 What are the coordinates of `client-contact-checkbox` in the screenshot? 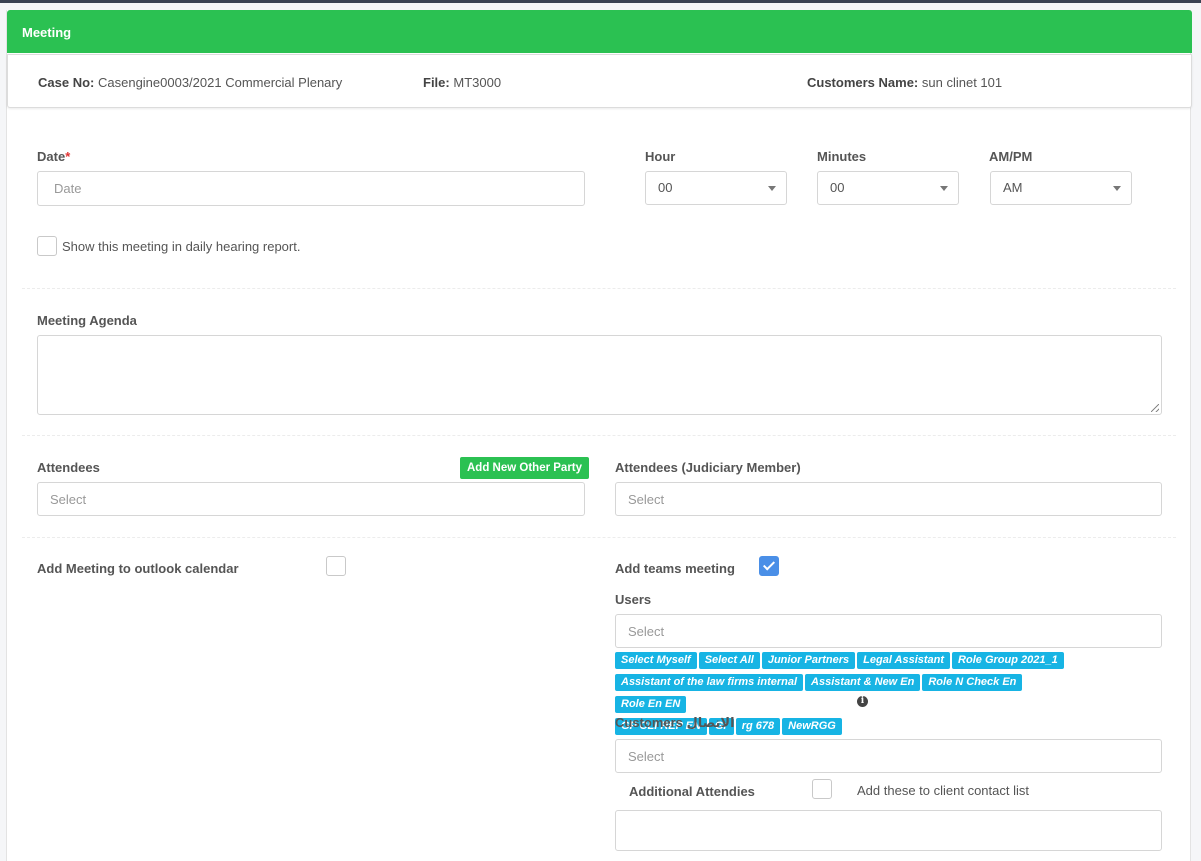 It's located at (822, 789).